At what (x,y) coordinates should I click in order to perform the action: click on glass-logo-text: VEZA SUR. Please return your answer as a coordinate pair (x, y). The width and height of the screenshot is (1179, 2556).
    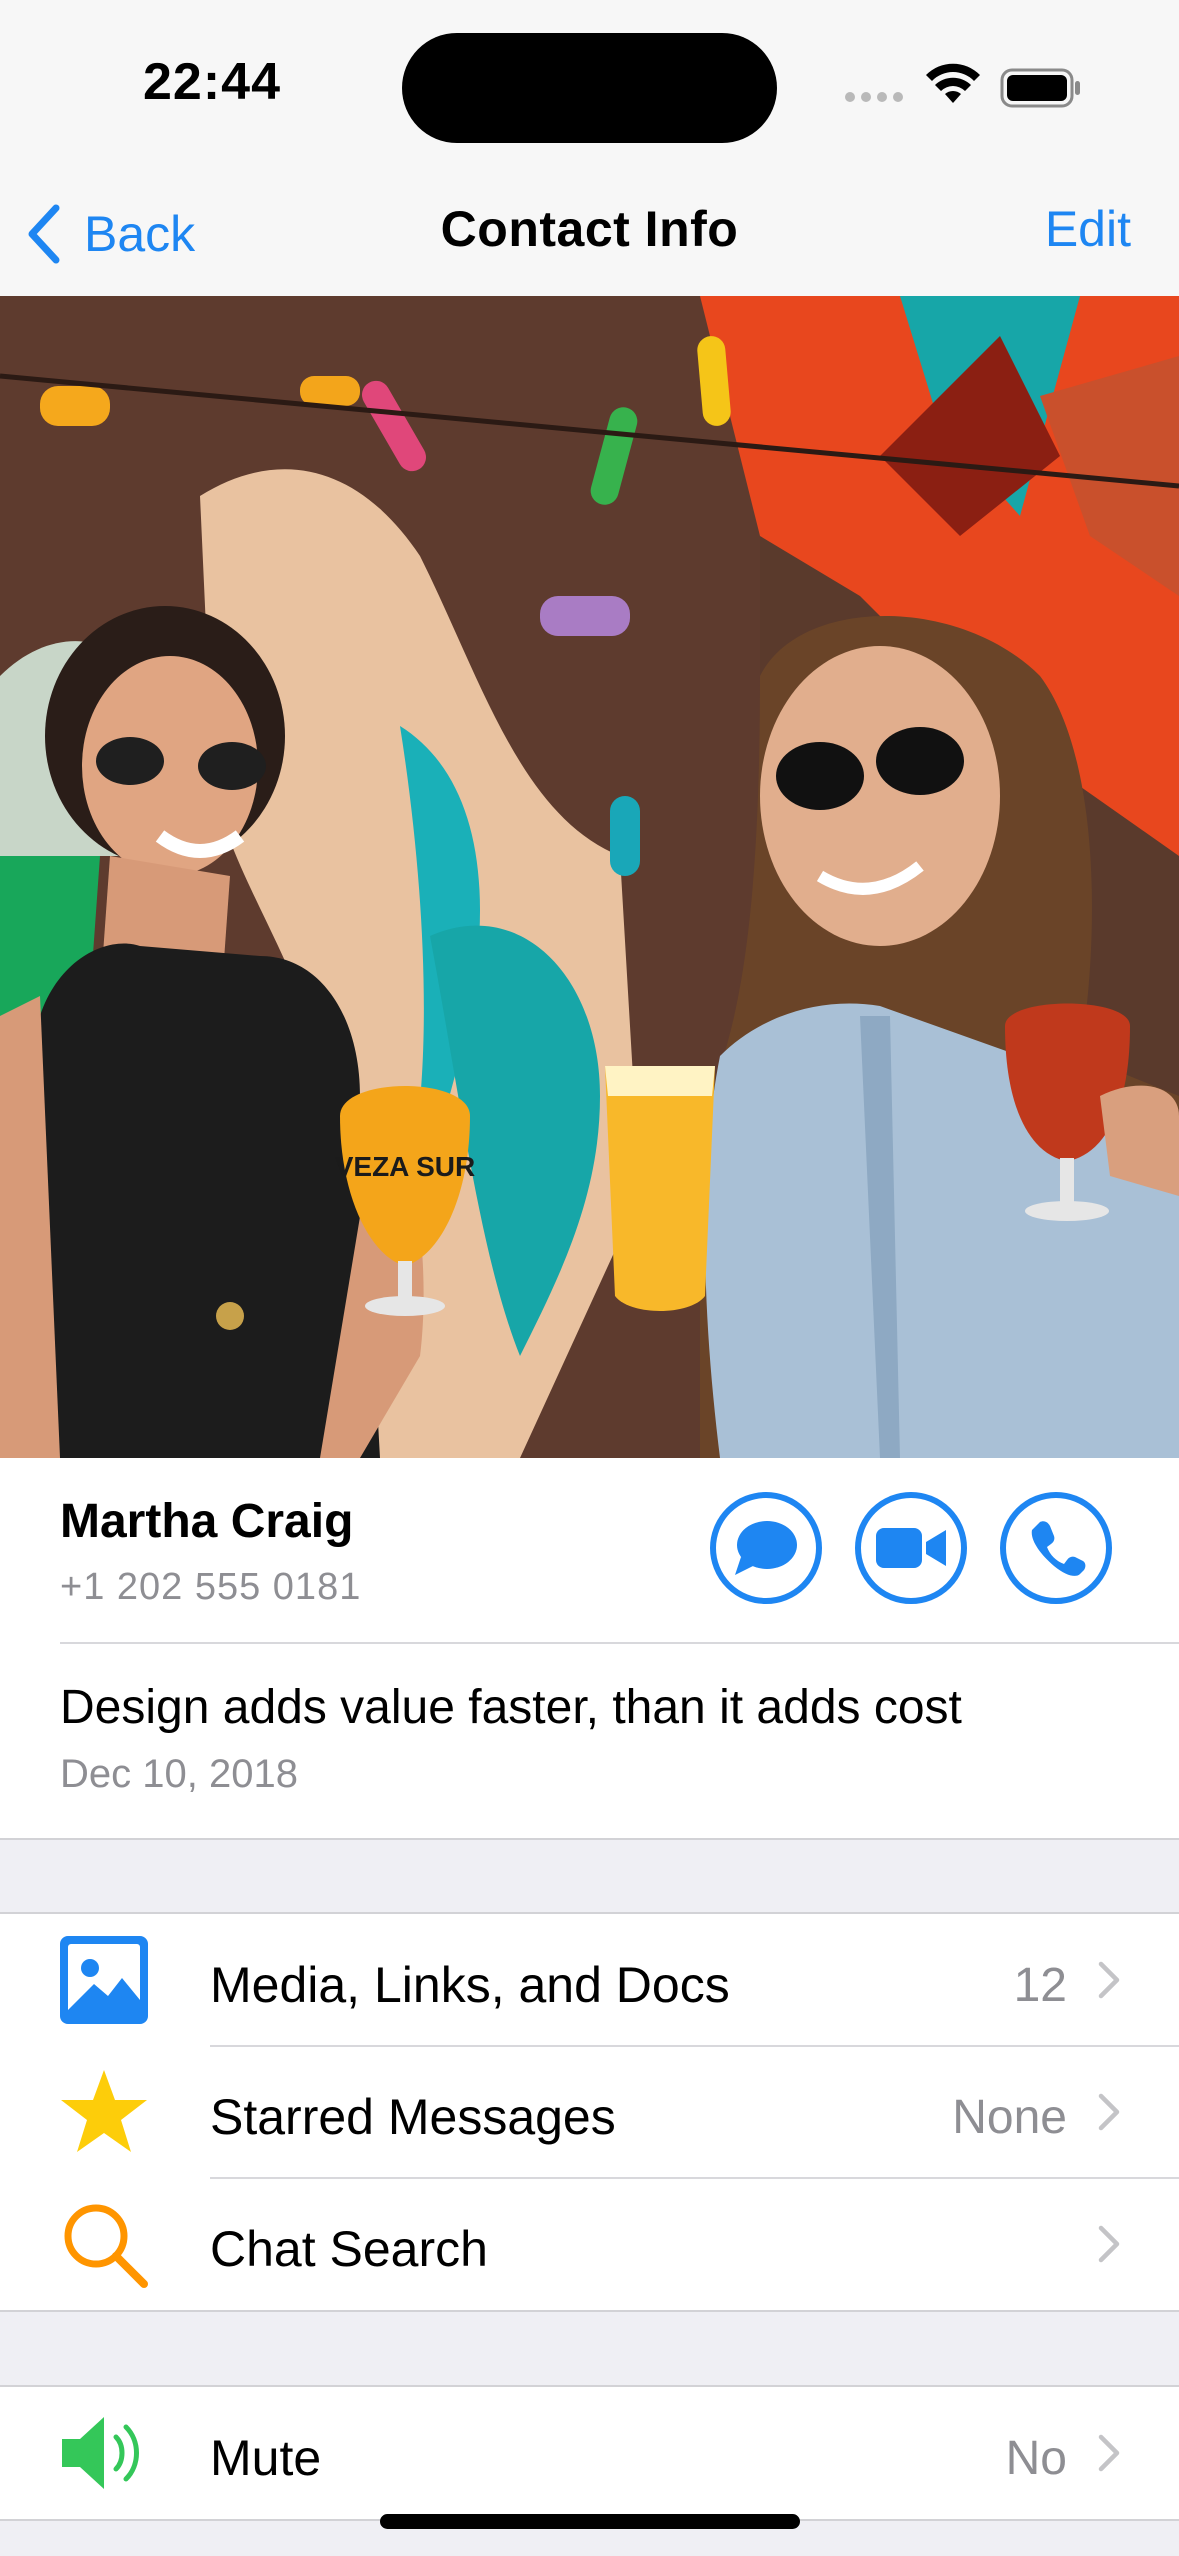
    Looking at the image, I should click on (405, 1166).